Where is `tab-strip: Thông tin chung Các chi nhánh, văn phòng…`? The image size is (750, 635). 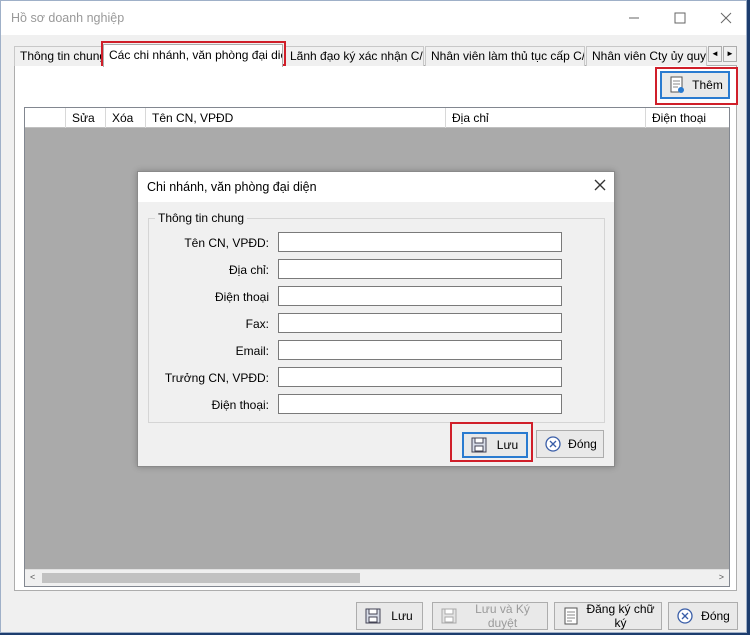
tab-strip: Thông tin chung Các chi nhánh, văn phòng… is located at coordinates (375, 55).